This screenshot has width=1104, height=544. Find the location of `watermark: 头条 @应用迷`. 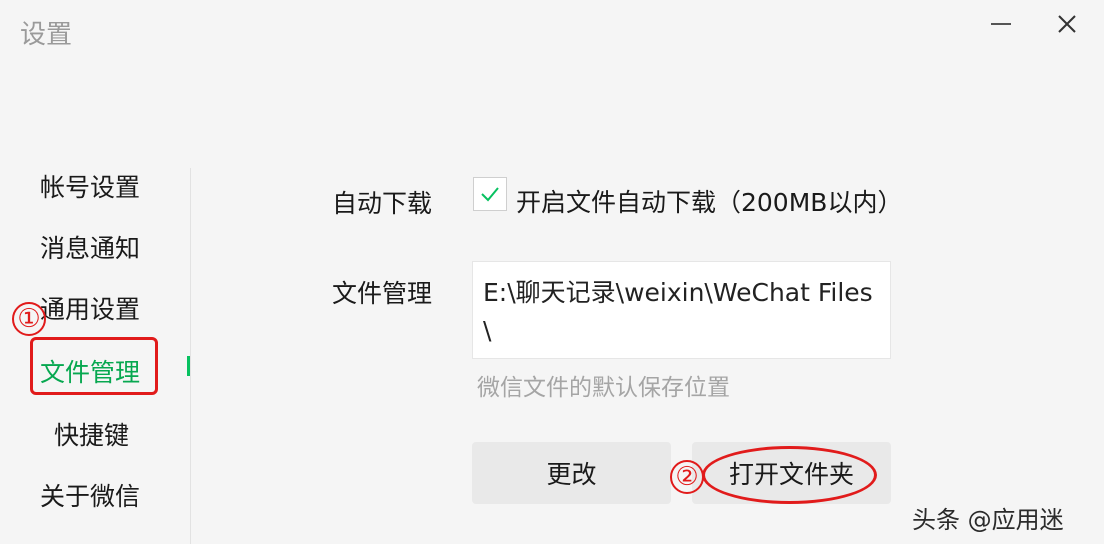

watermark: 头条 @应用迷 is located at coordinates (988, 520).